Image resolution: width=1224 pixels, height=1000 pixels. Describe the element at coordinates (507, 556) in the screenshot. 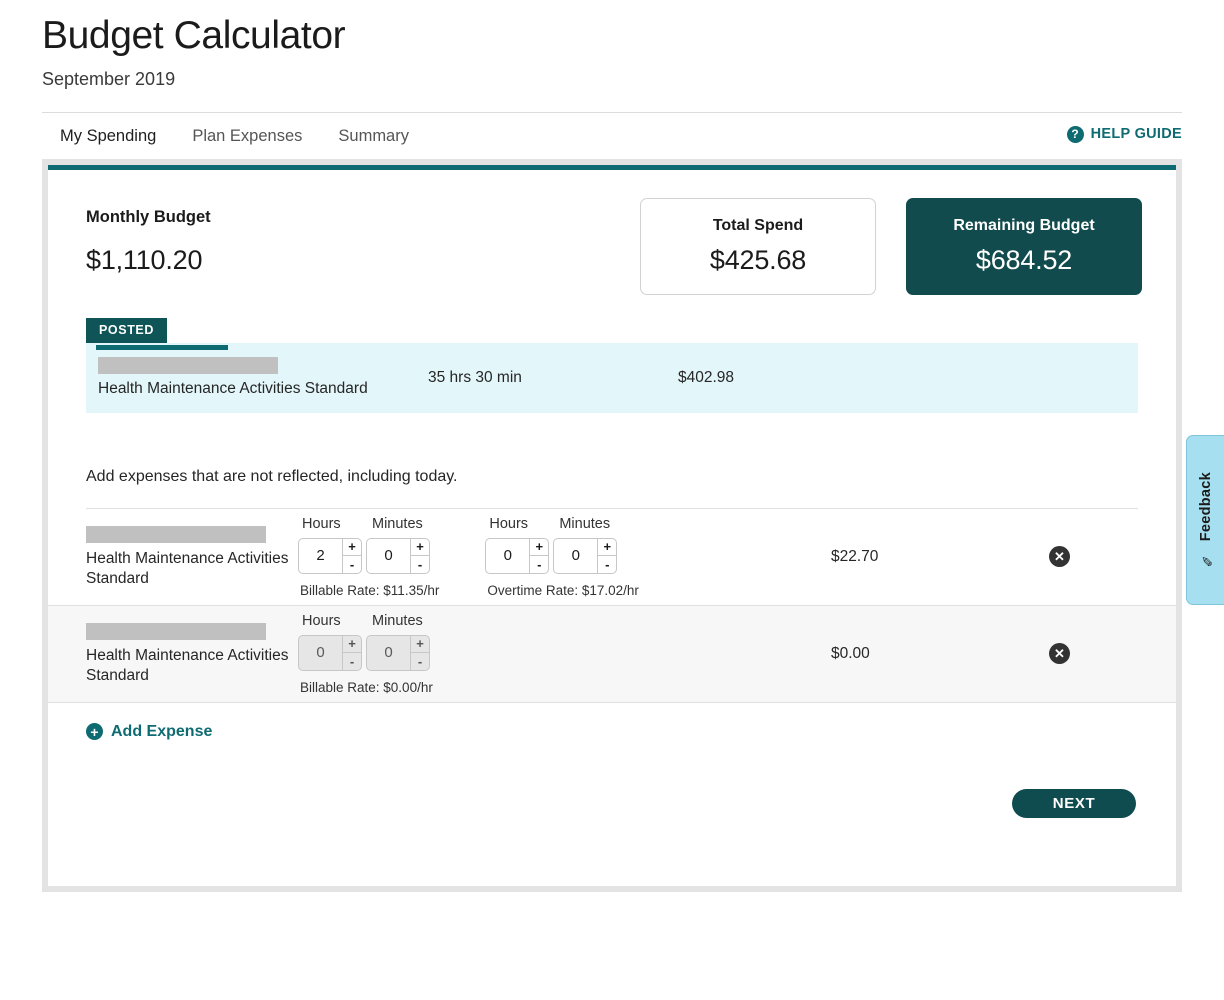

I see `overtime-hours-value: 0` at that location.